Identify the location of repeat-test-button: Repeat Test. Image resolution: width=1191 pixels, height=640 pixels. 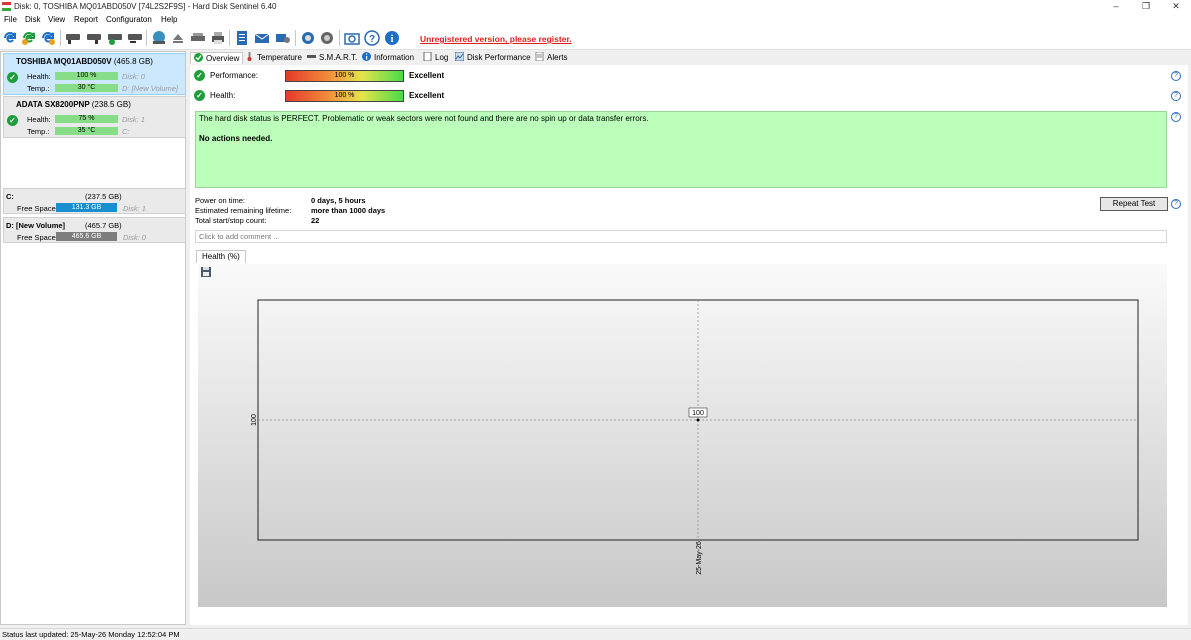
(1134, 204).